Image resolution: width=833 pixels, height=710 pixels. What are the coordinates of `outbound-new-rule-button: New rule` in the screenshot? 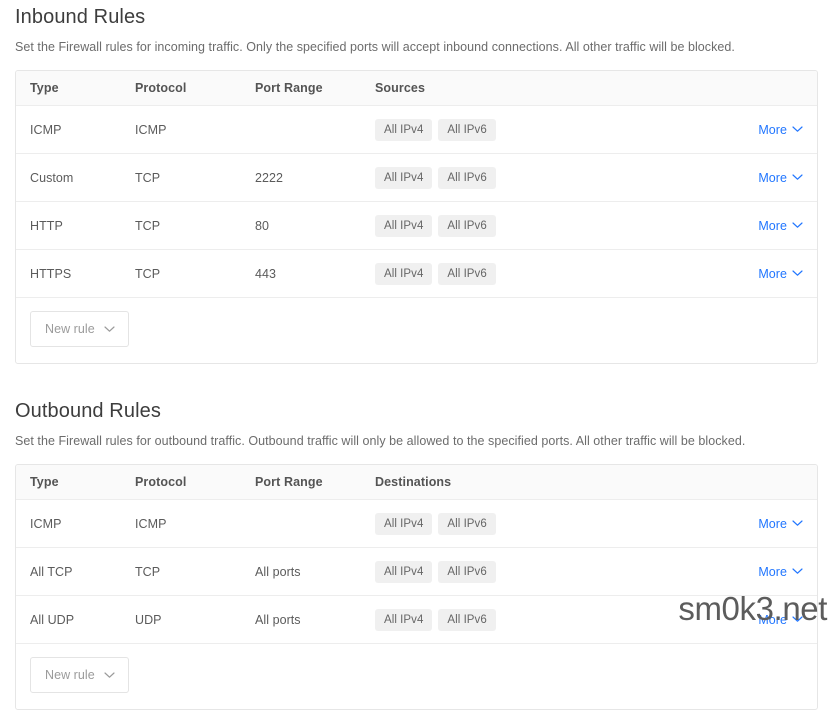 It's located at (79, 675).